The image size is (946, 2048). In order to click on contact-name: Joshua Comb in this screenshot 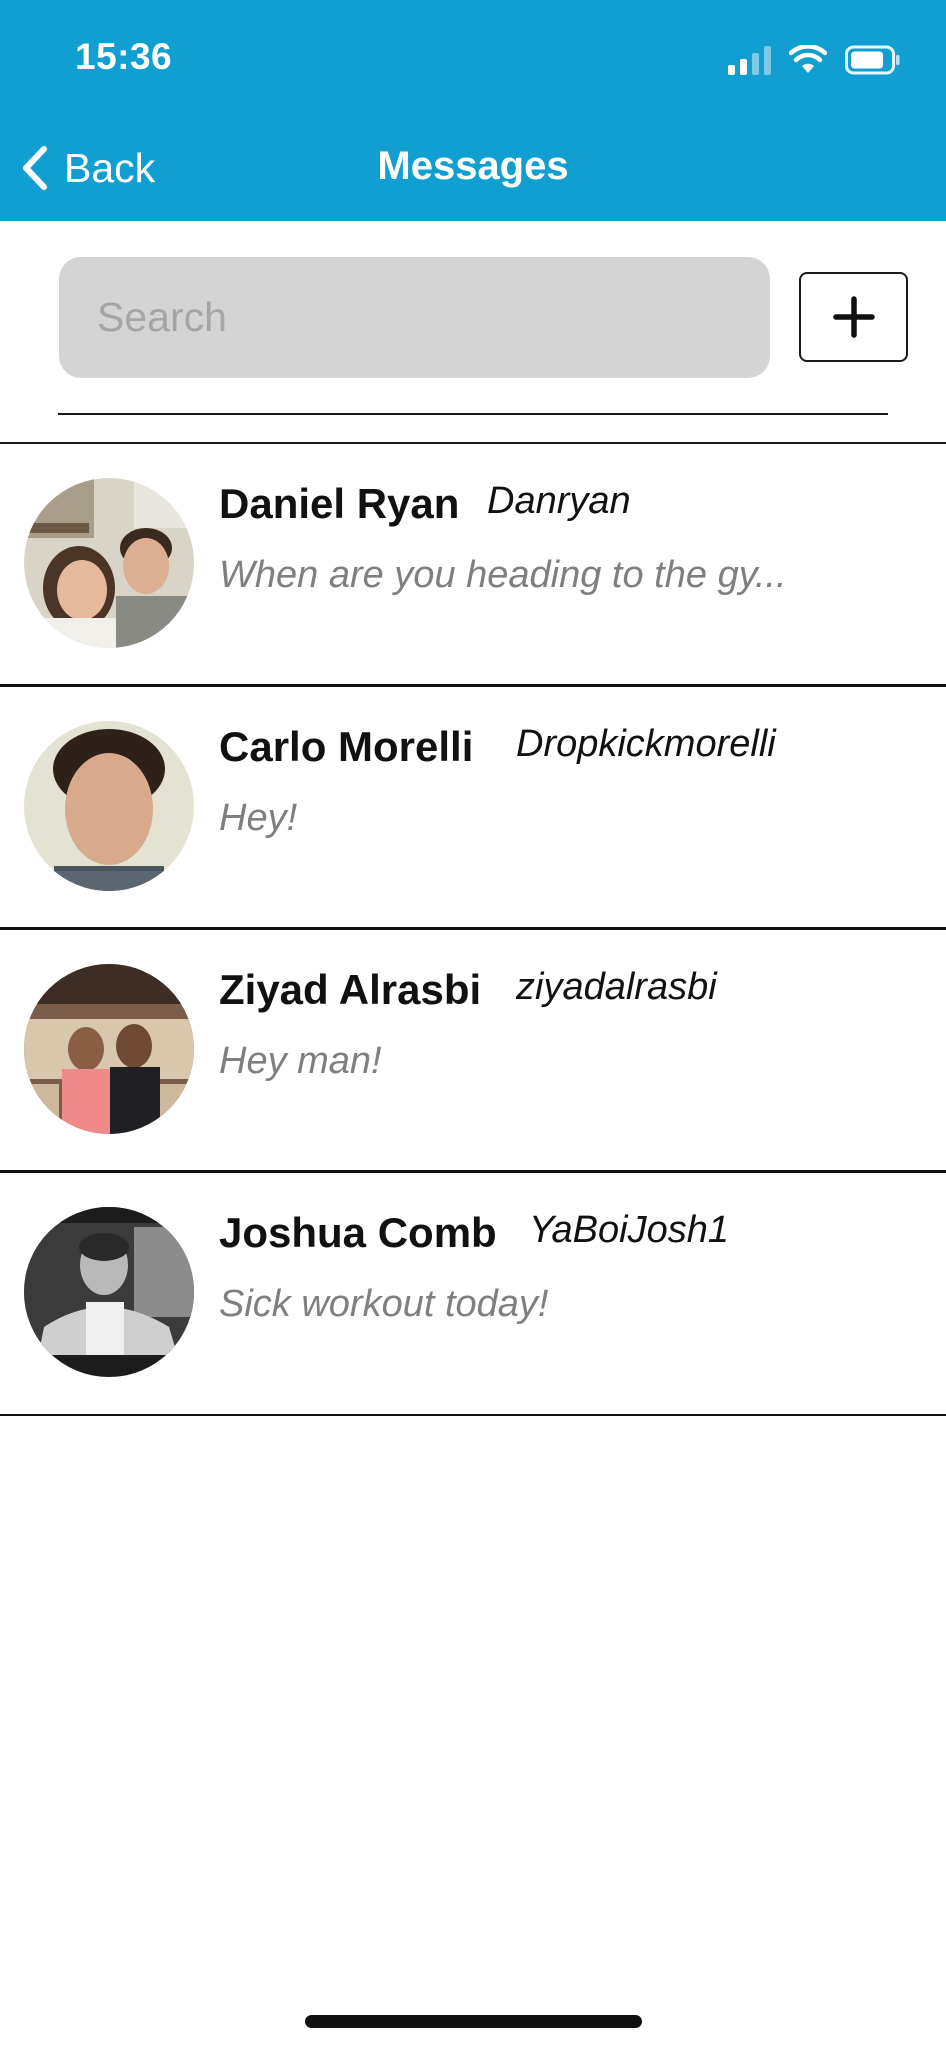, I will do `click(358, 1232)`.